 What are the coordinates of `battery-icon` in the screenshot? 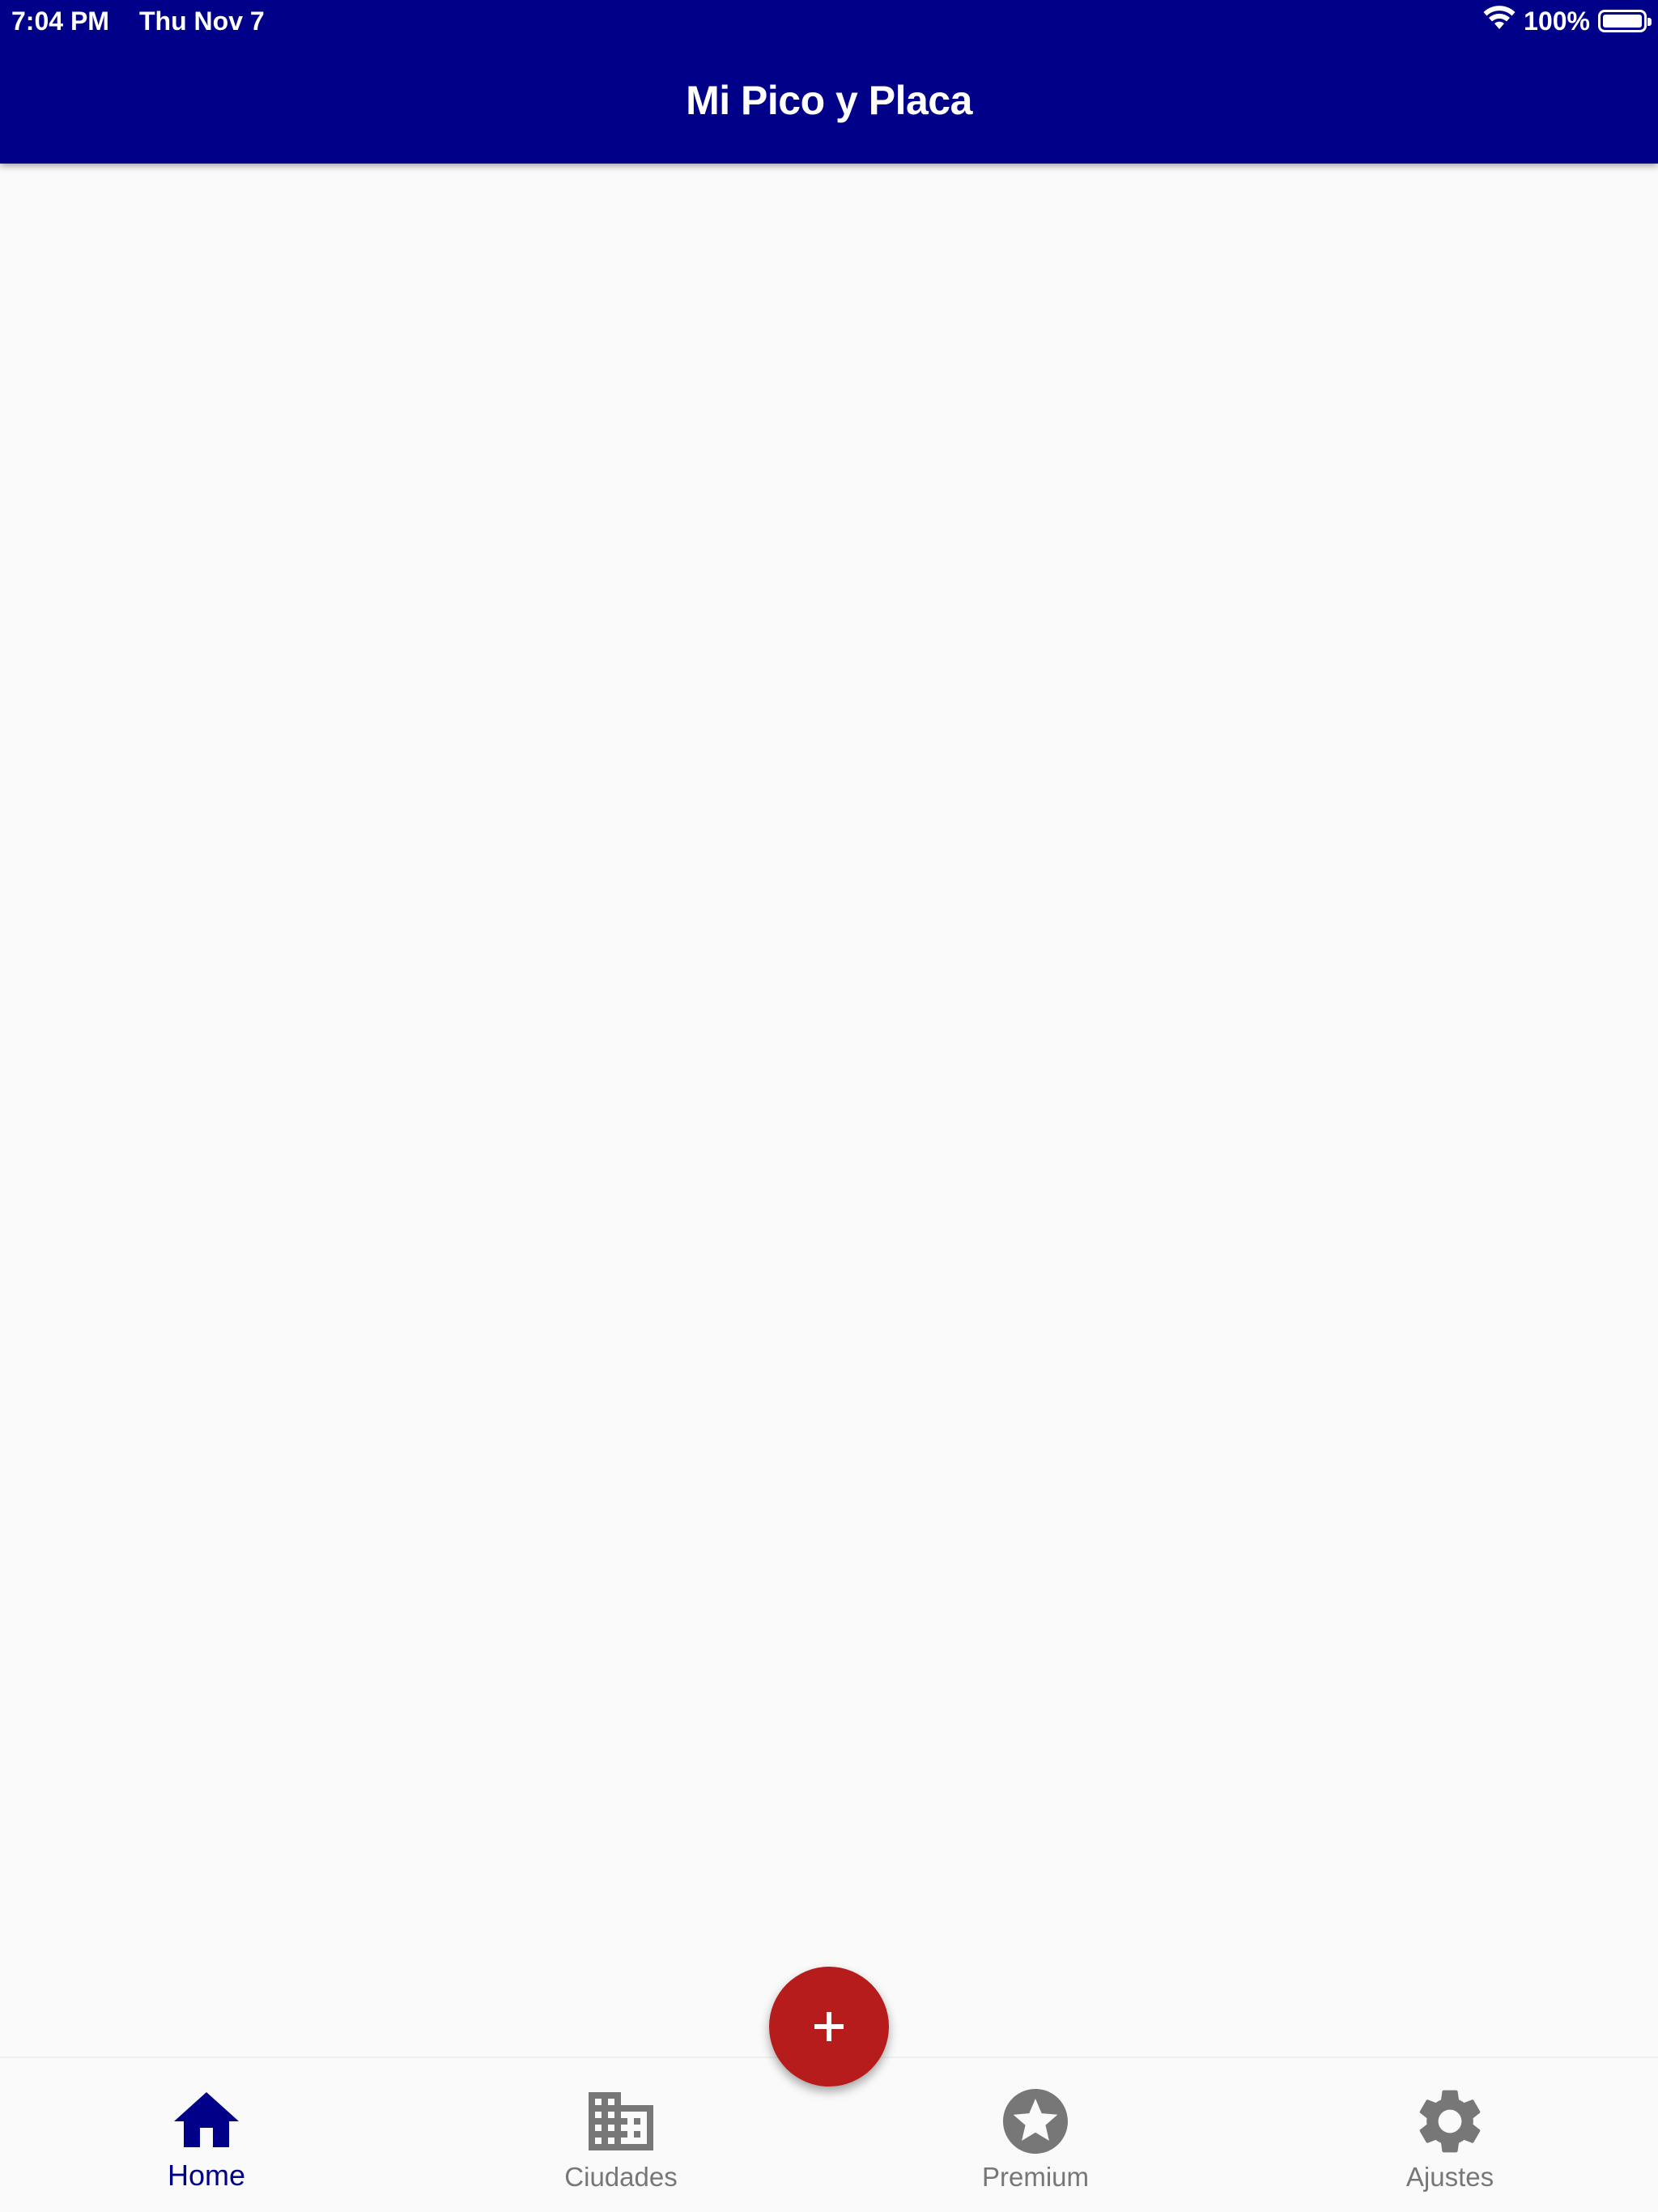 It's located at (1625, 21).